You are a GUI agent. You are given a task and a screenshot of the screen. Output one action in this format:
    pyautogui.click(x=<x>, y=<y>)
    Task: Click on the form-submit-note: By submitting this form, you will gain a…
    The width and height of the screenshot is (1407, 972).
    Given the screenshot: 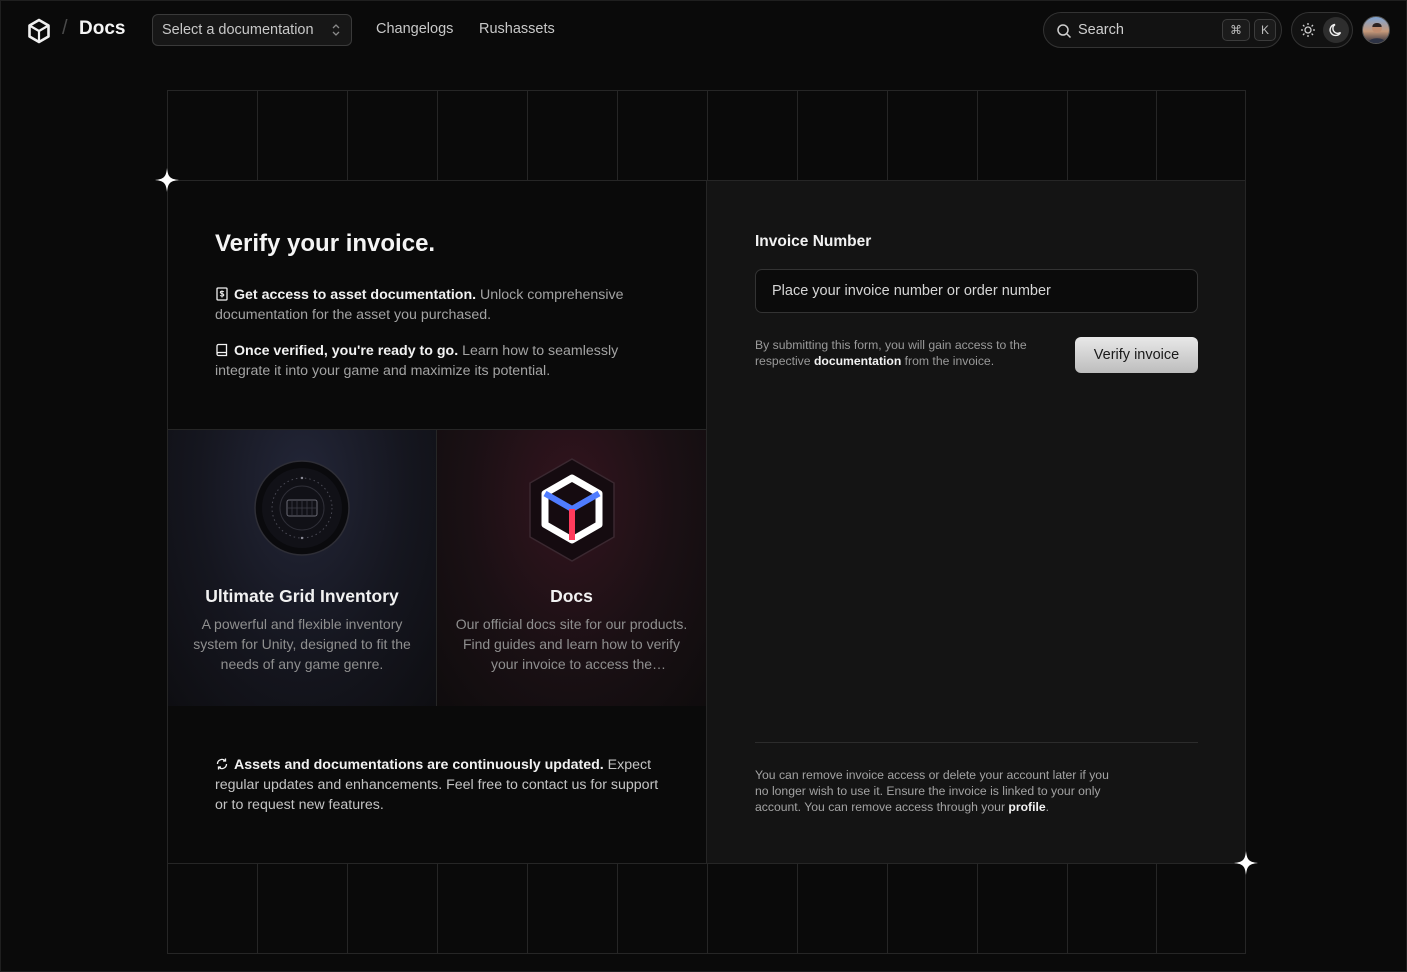 What is the action you would take?
    pyautogui.click(x=905, y=353)
    